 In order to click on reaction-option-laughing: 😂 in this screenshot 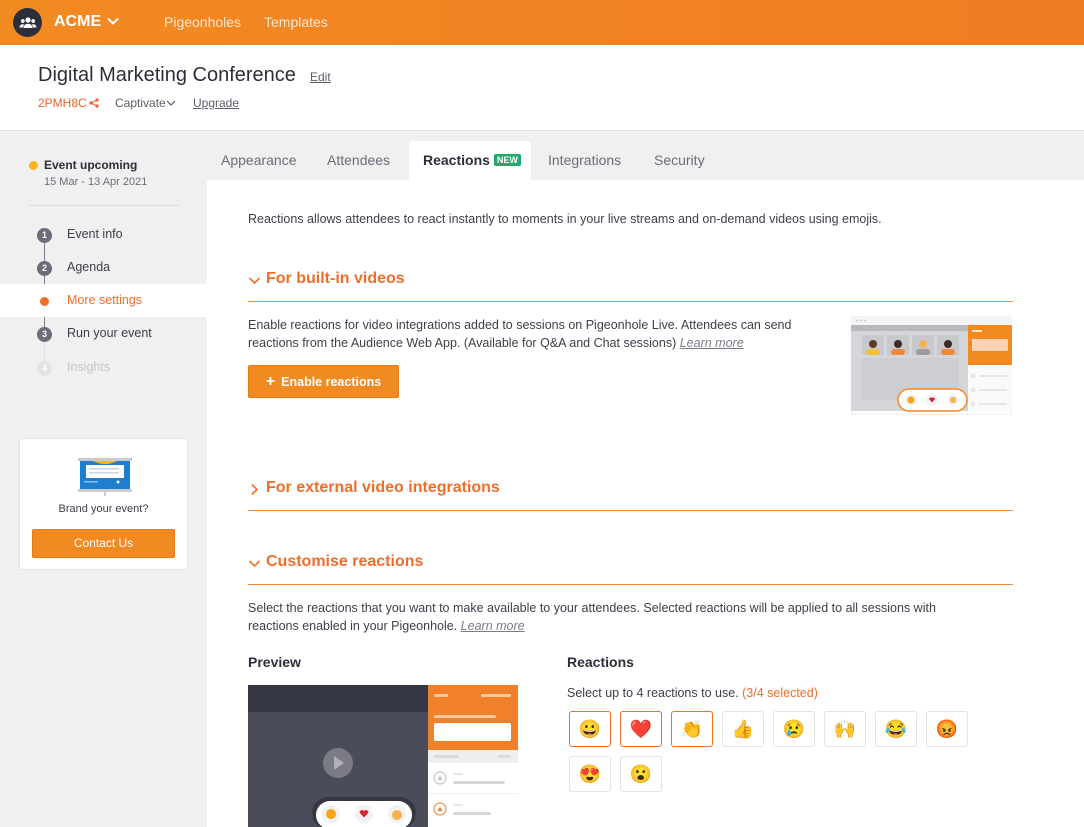, I will do `click(896, 729)`.